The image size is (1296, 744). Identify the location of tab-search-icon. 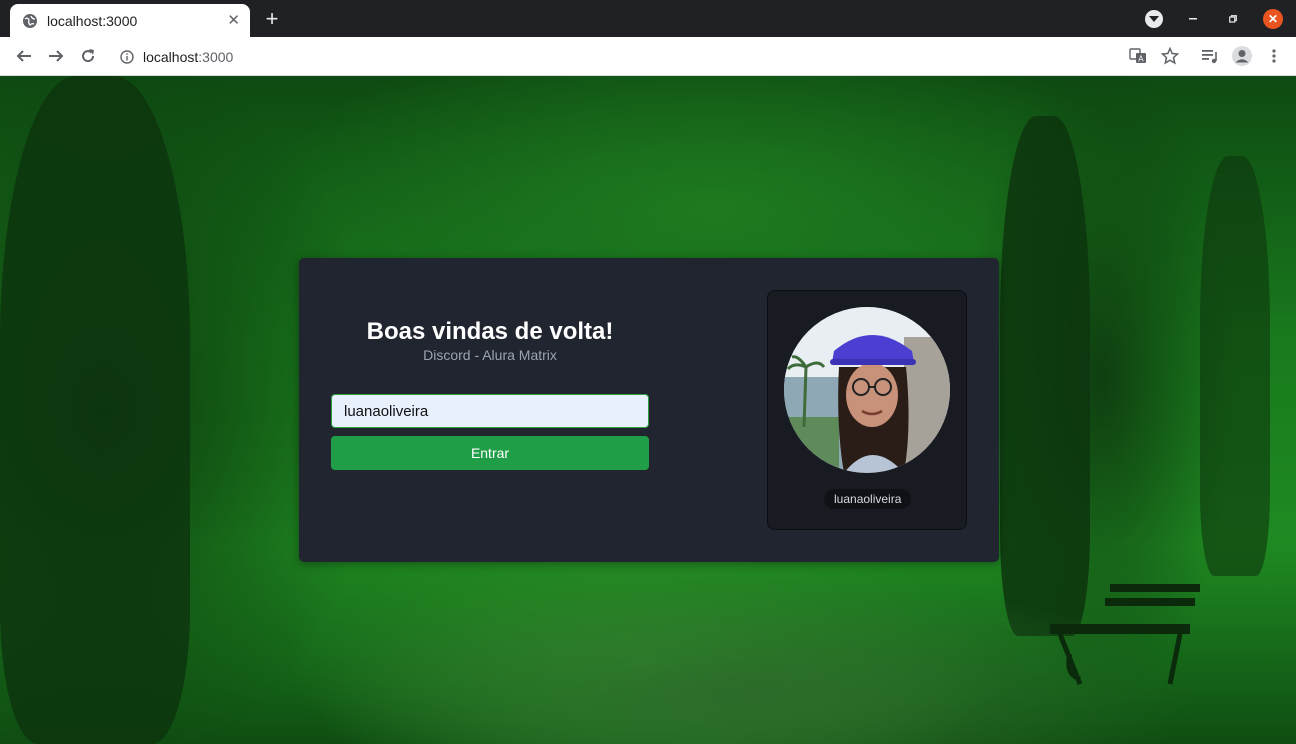
(1154, 19).